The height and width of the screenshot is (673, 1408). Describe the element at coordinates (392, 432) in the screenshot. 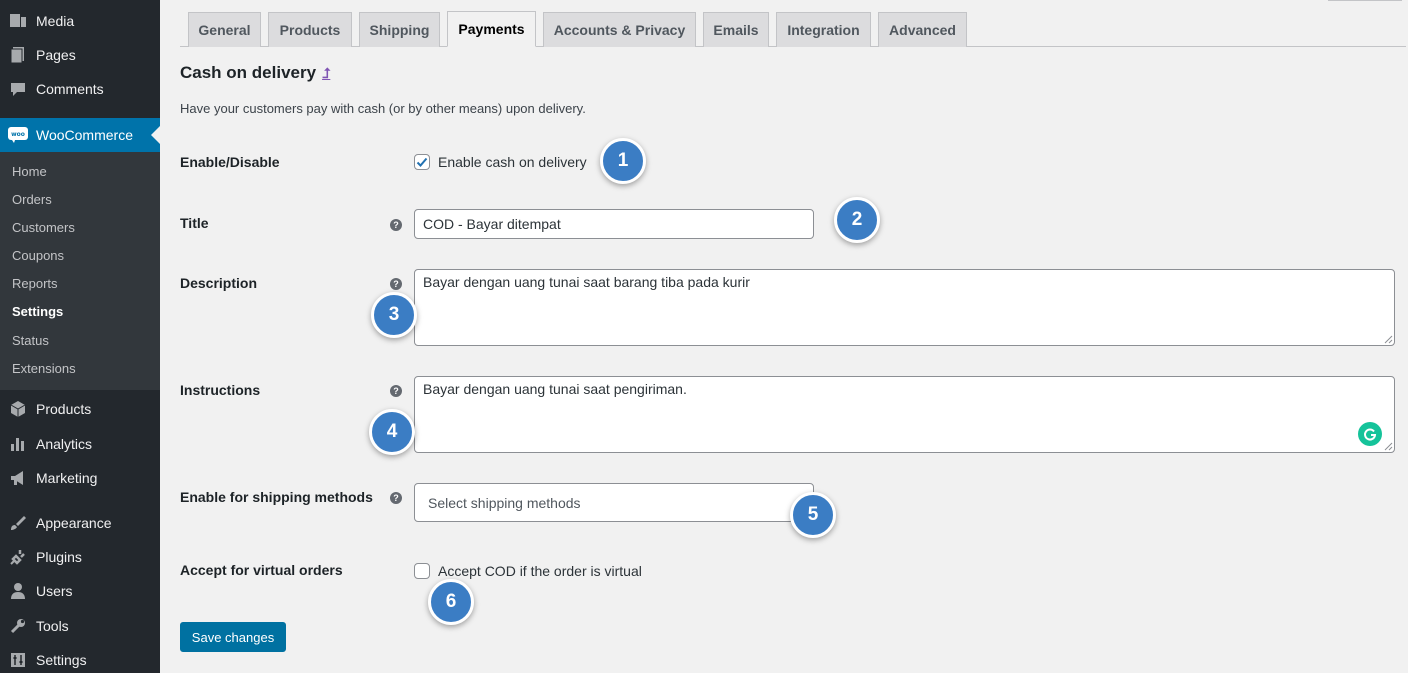

I see `annotation-badge-4: 4` at that location.